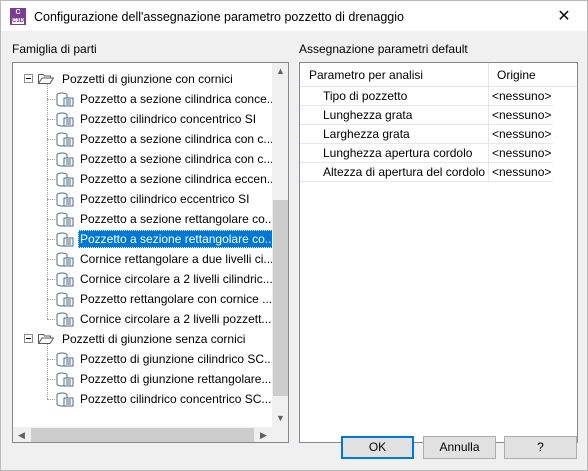 The width and height of the screenshot is (588, 471). I want to click on civil3d-app-icon: C C3D, so click(18, 16).